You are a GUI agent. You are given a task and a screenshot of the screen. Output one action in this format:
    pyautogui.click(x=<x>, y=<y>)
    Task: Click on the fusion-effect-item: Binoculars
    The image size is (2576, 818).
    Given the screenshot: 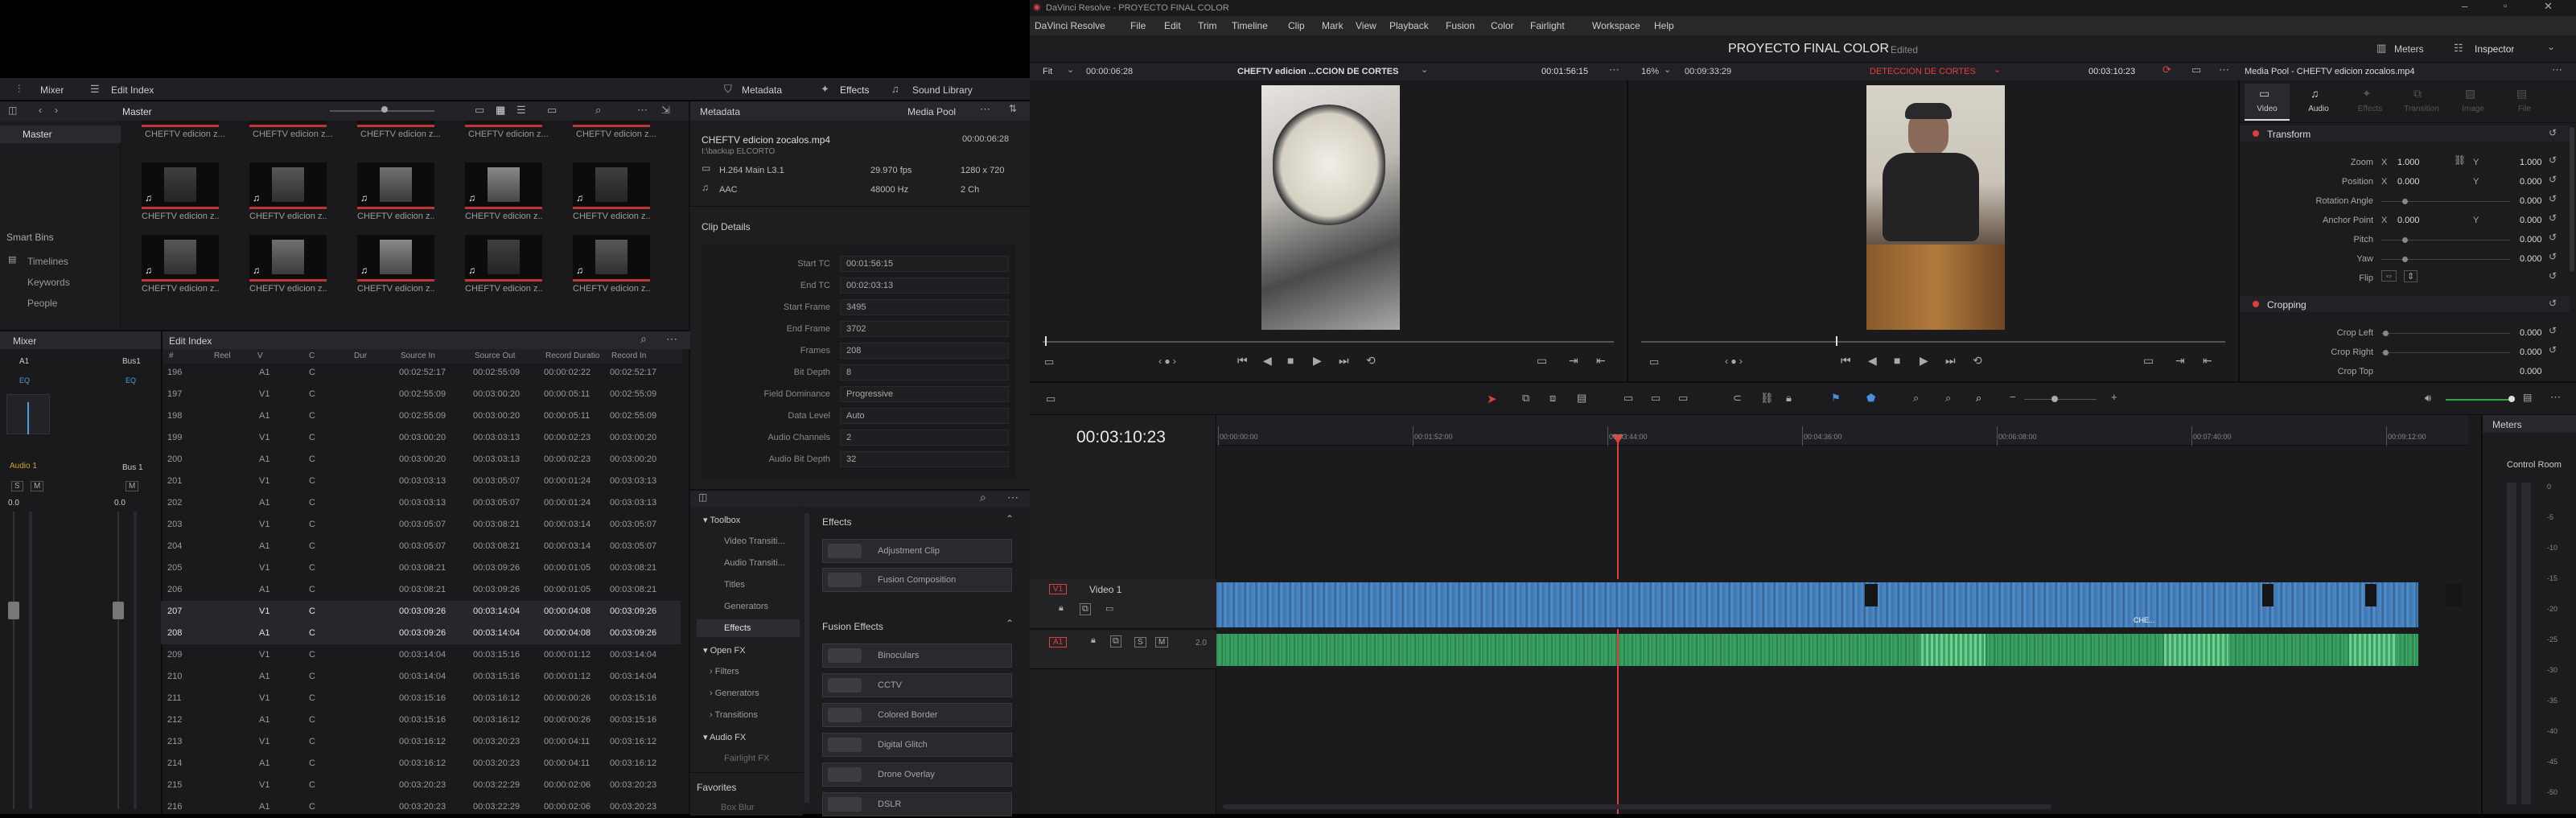 What is the action you would take?
    pyautogui.click(x=917, y=656)
    